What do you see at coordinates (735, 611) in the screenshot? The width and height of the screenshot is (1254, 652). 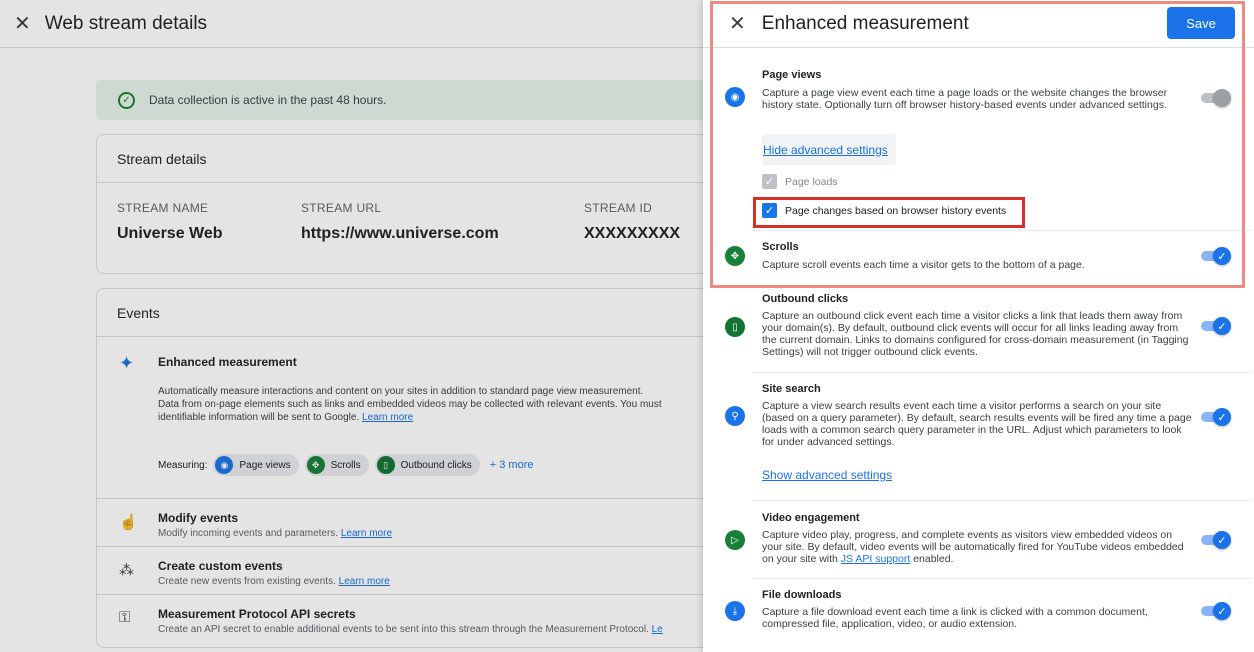 I see `download-icon: ⤓` at bounding box center [735, 611].